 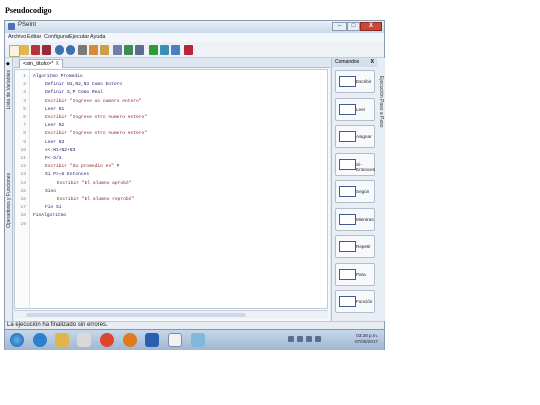 I want to click on network-icon, so click(x=309, y=339).